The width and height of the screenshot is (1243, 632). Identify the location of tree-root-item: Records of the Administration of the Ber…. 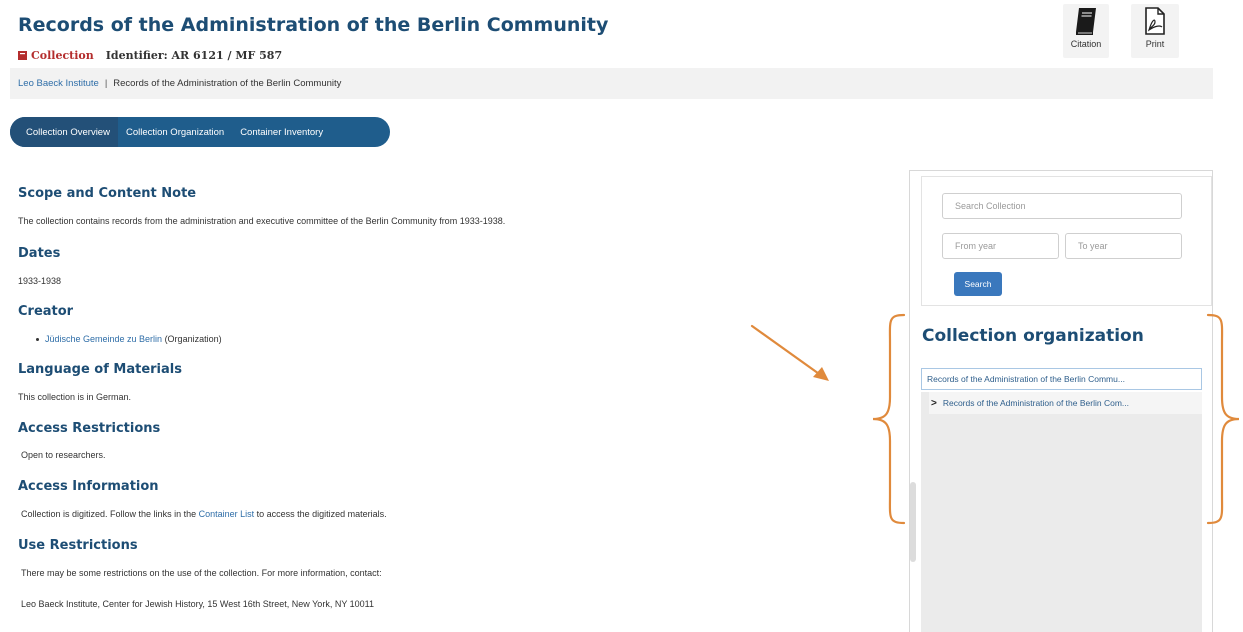
(1061, 379).